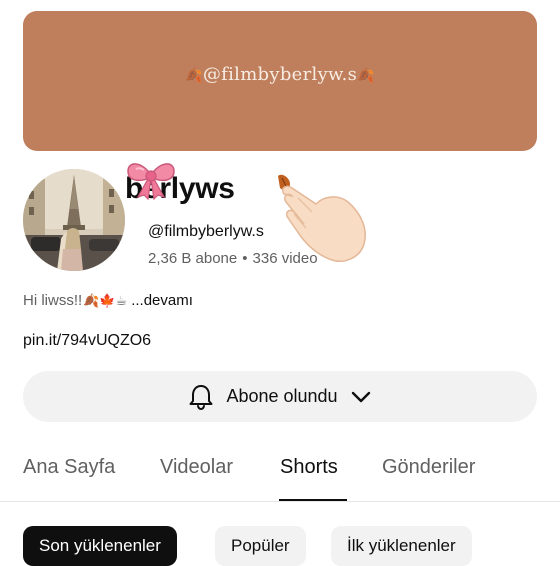  Describe the element at coordinates (309, 467) in the screenshot. I see `tab-shorts: Shorts` at that location.